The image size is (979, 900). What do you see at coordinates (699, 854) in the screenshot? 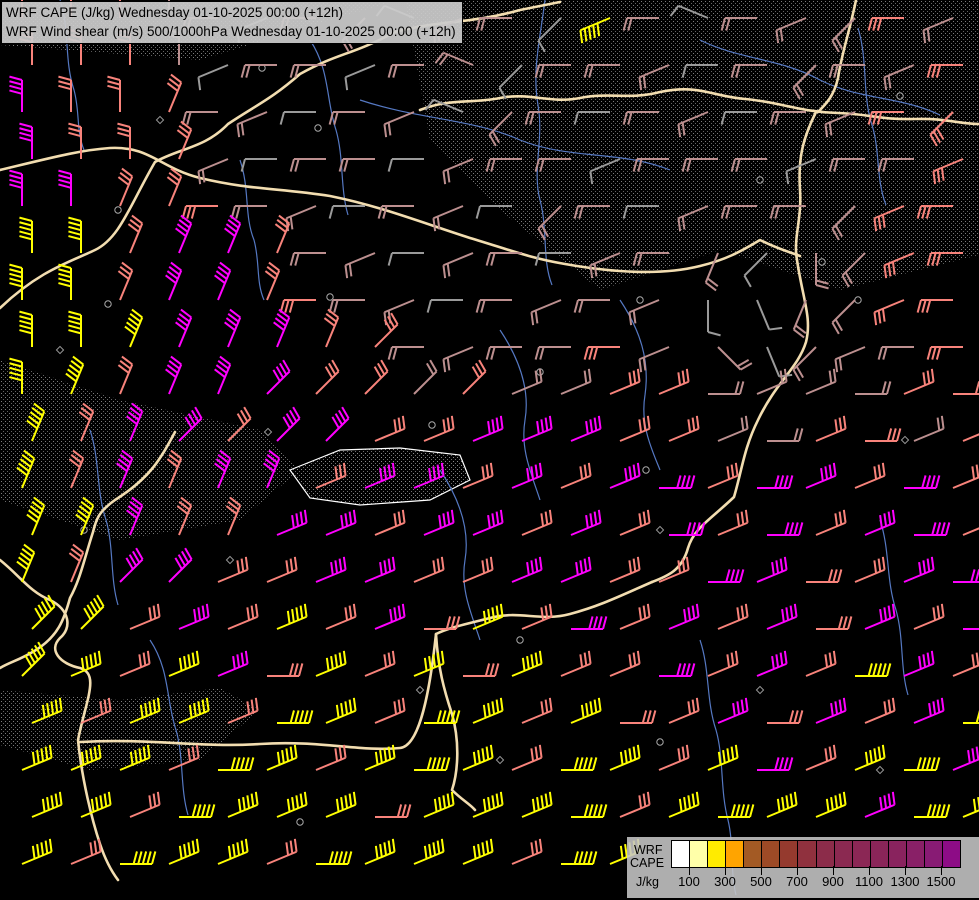
I see `legend-color-cell` at bounding box center [699, 854].